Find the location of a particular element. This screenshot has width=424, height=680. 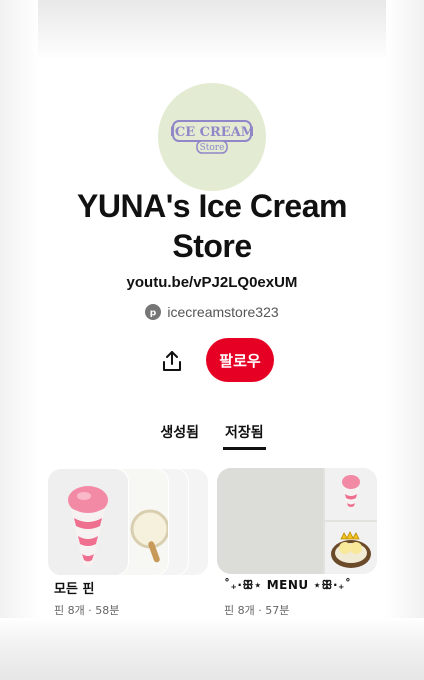

profile-name: YUNA's Ice Cream Store is located at coordinates (212, 226).